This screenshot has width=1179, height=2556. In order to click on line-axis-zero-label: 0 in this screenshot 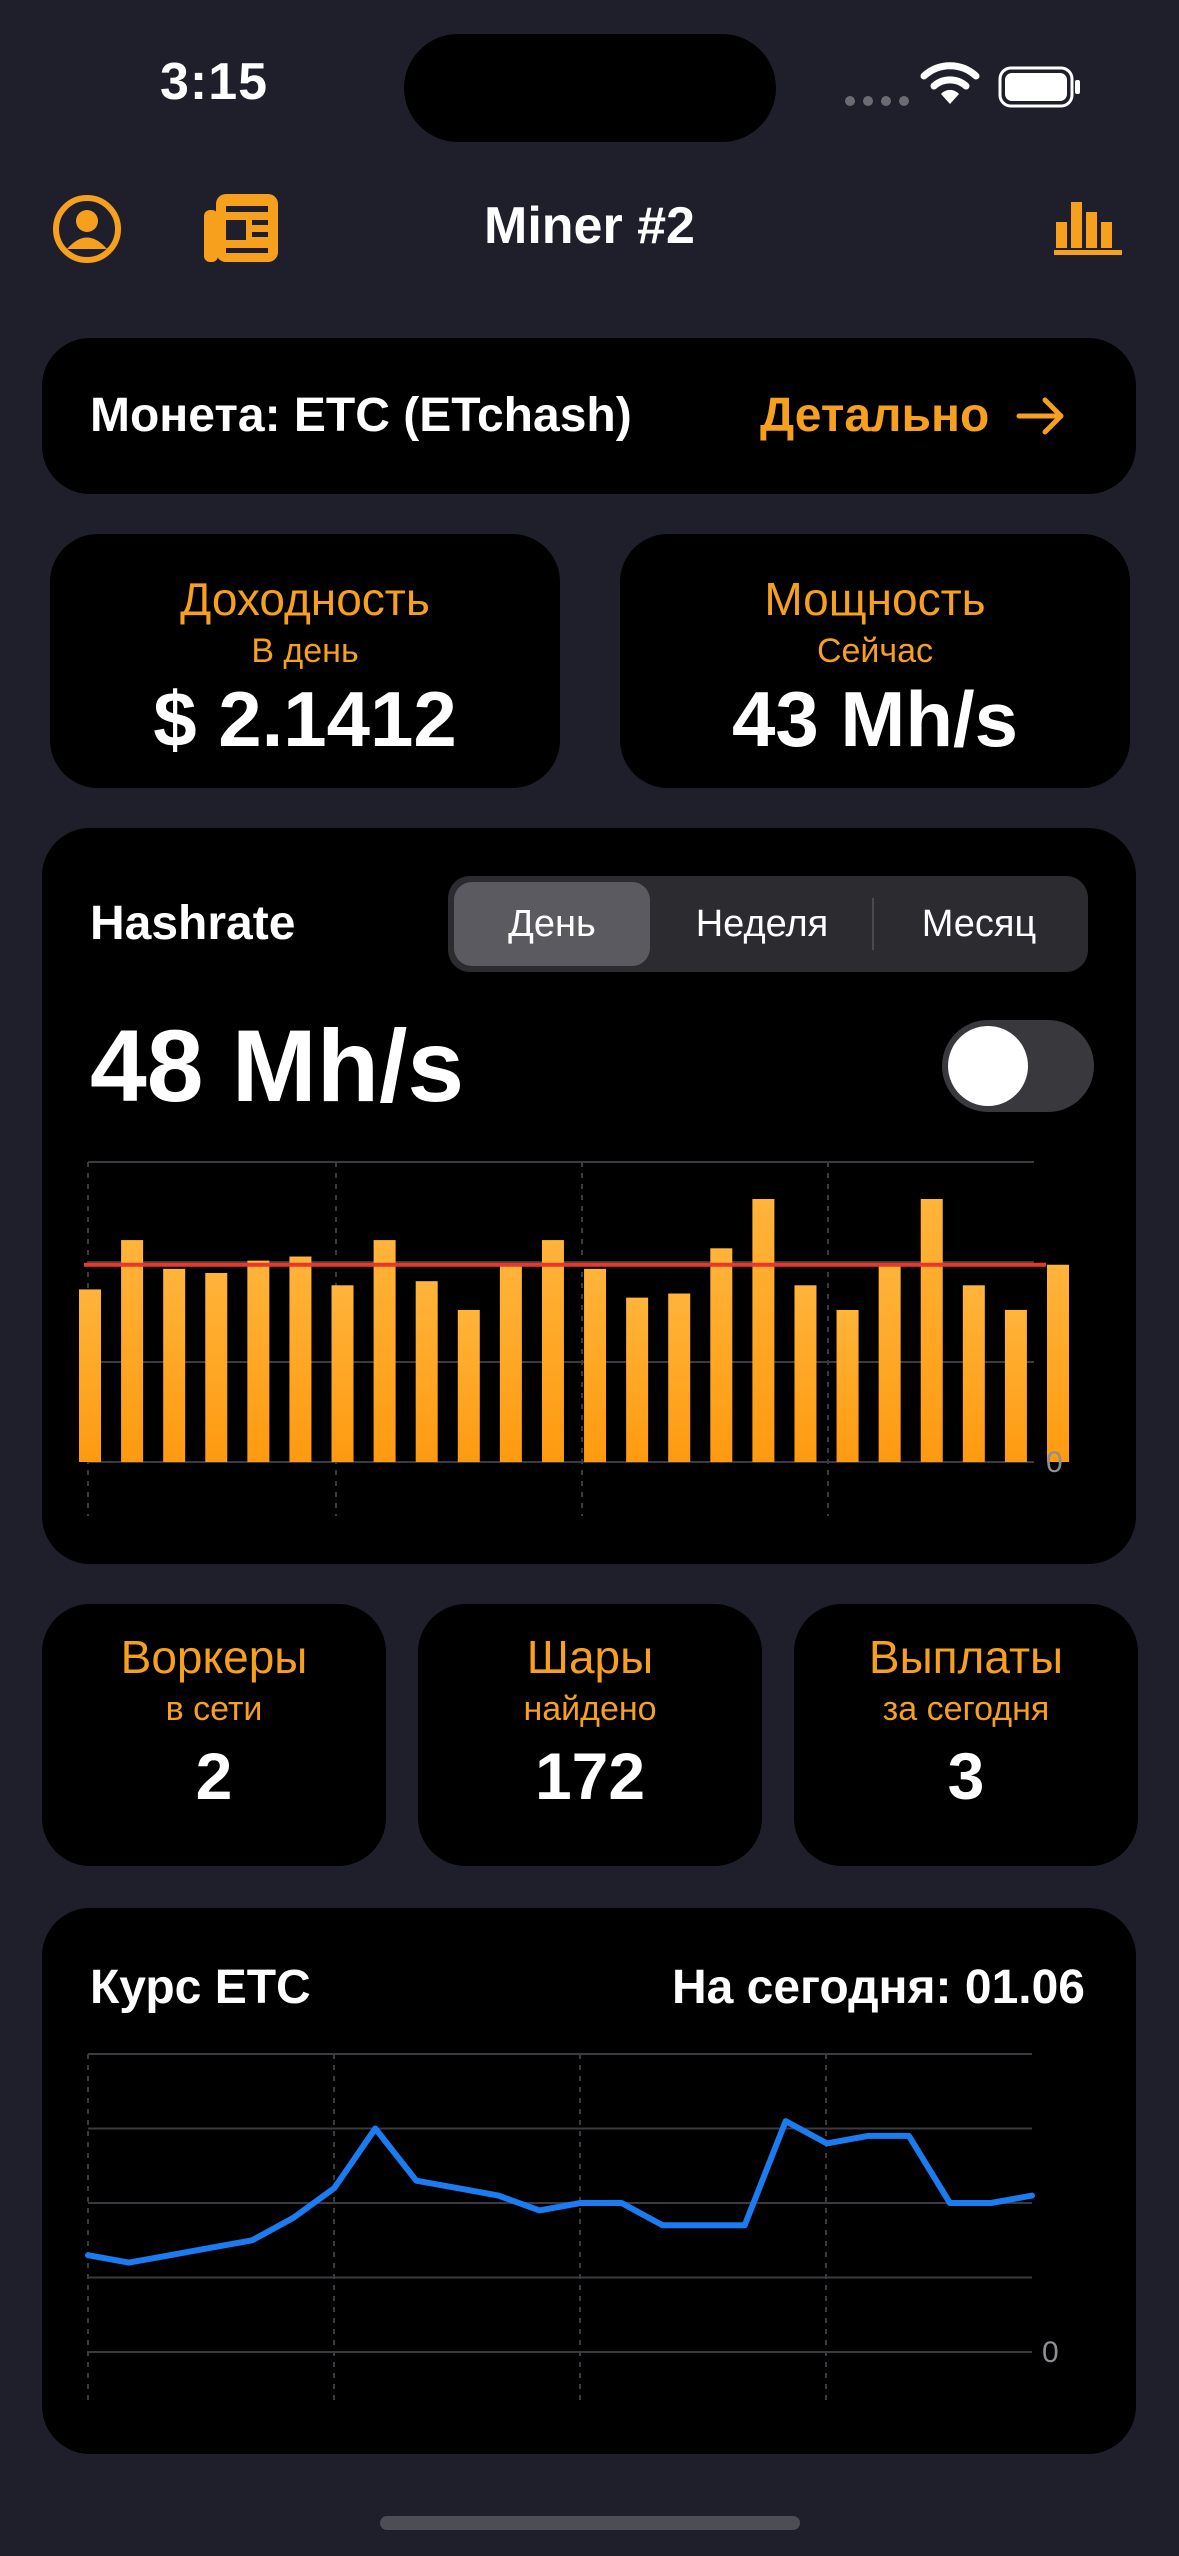, I will do `click(1050, 2352)`.